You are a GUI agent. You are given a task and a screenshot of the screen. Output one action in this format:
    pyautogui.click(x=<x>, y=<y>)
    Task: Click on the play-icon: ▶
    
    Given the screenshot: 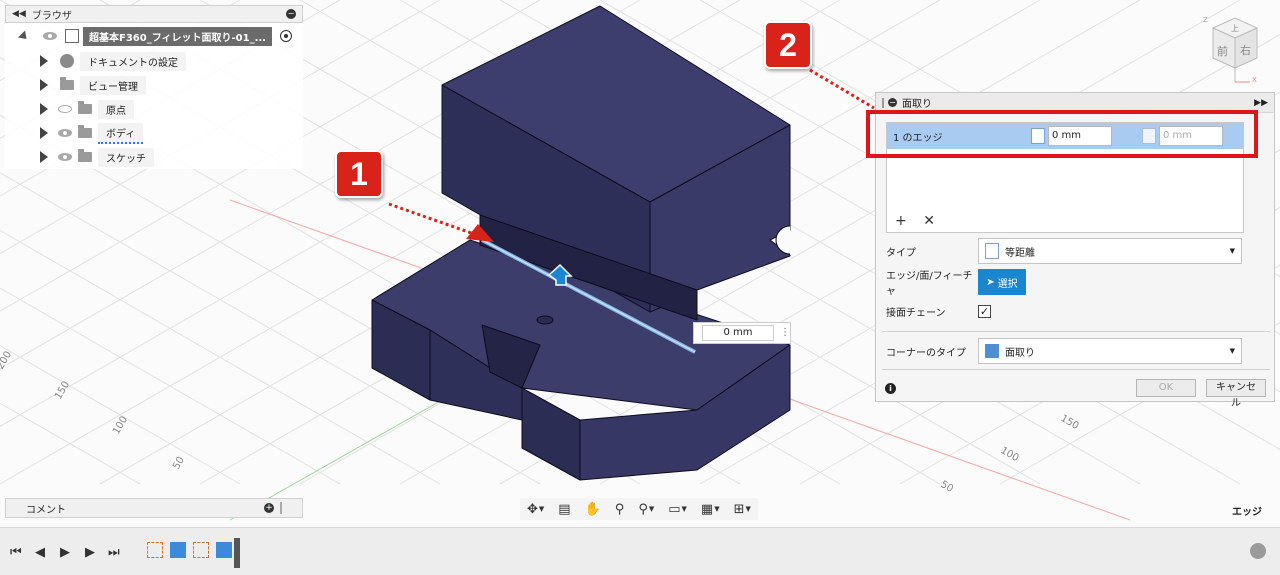 What is the action you would take?
    pyautogui.click(x=65, y=552)
    